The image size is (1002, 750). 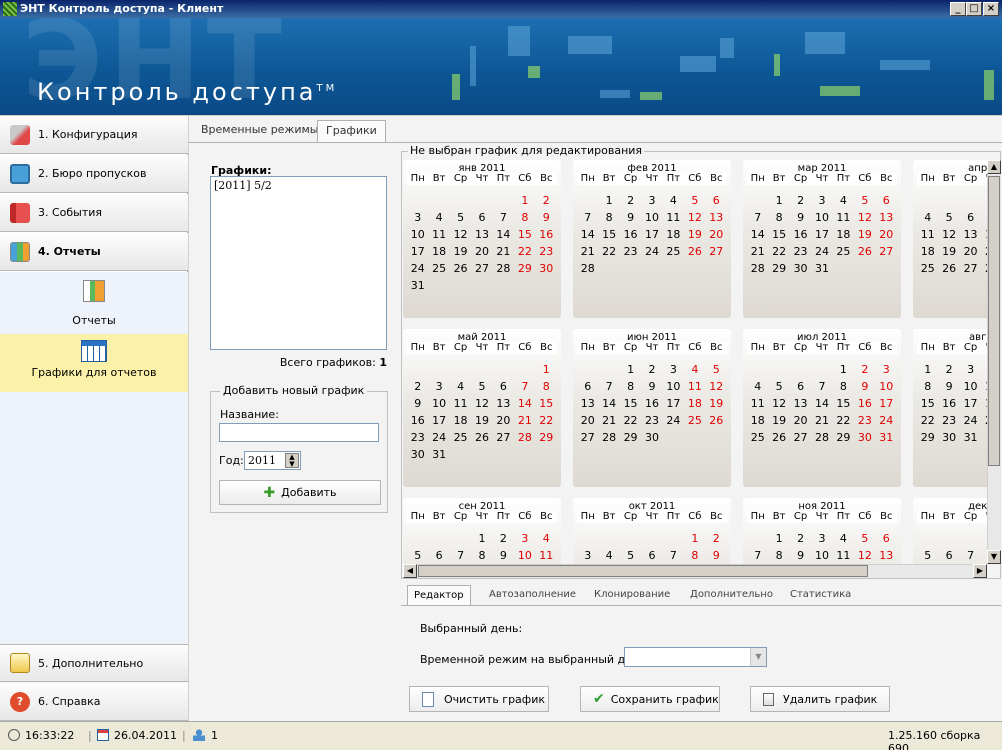 What do you see at coordinates (608, 420) in the screenshot?
I see `day-cell: 21` at bounding box center [608, 420].